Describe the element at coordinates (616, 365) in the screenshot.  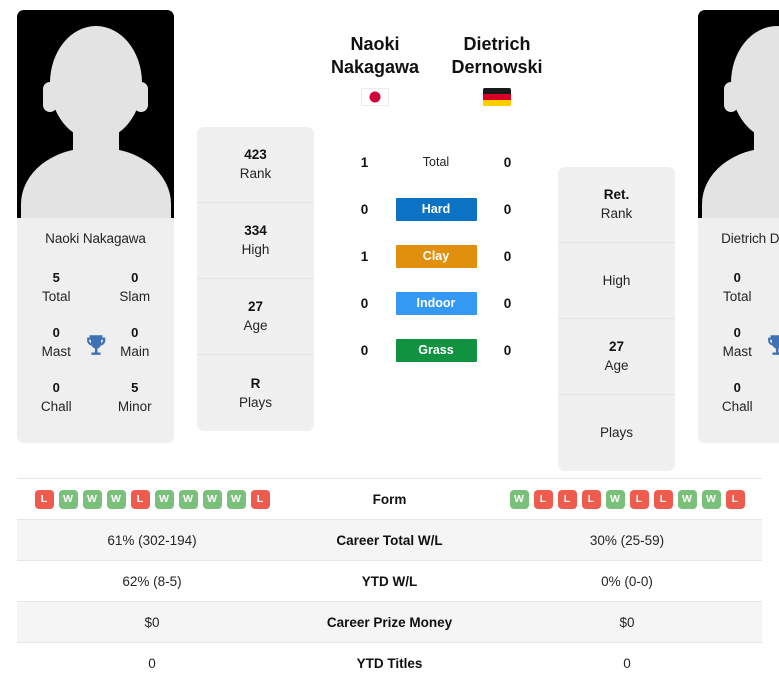
I see `right-stat-age-label: Age` at that location.